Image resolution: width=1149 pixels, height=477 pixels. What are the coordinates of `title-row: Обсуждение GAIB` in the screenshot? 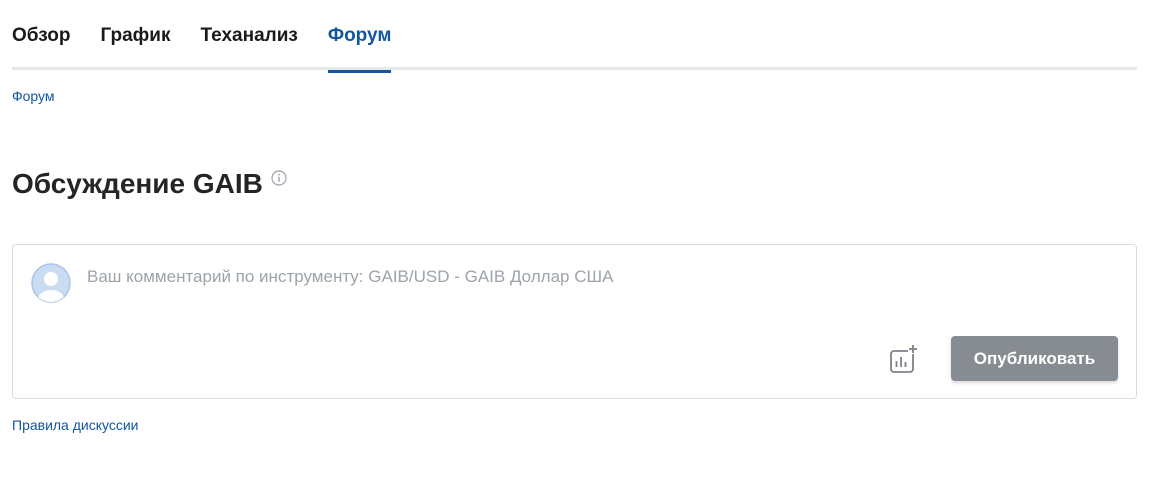 It's located at (149, 184).